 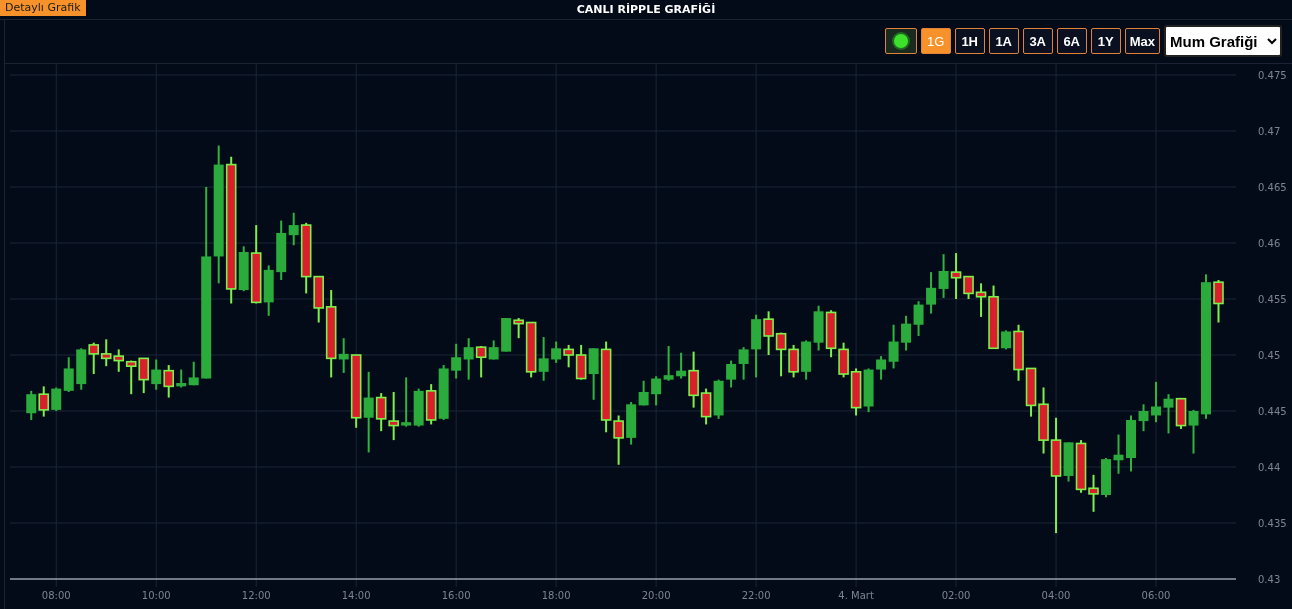 I want to click on x-axis-label: 02:00, so click(x=956, y=595).